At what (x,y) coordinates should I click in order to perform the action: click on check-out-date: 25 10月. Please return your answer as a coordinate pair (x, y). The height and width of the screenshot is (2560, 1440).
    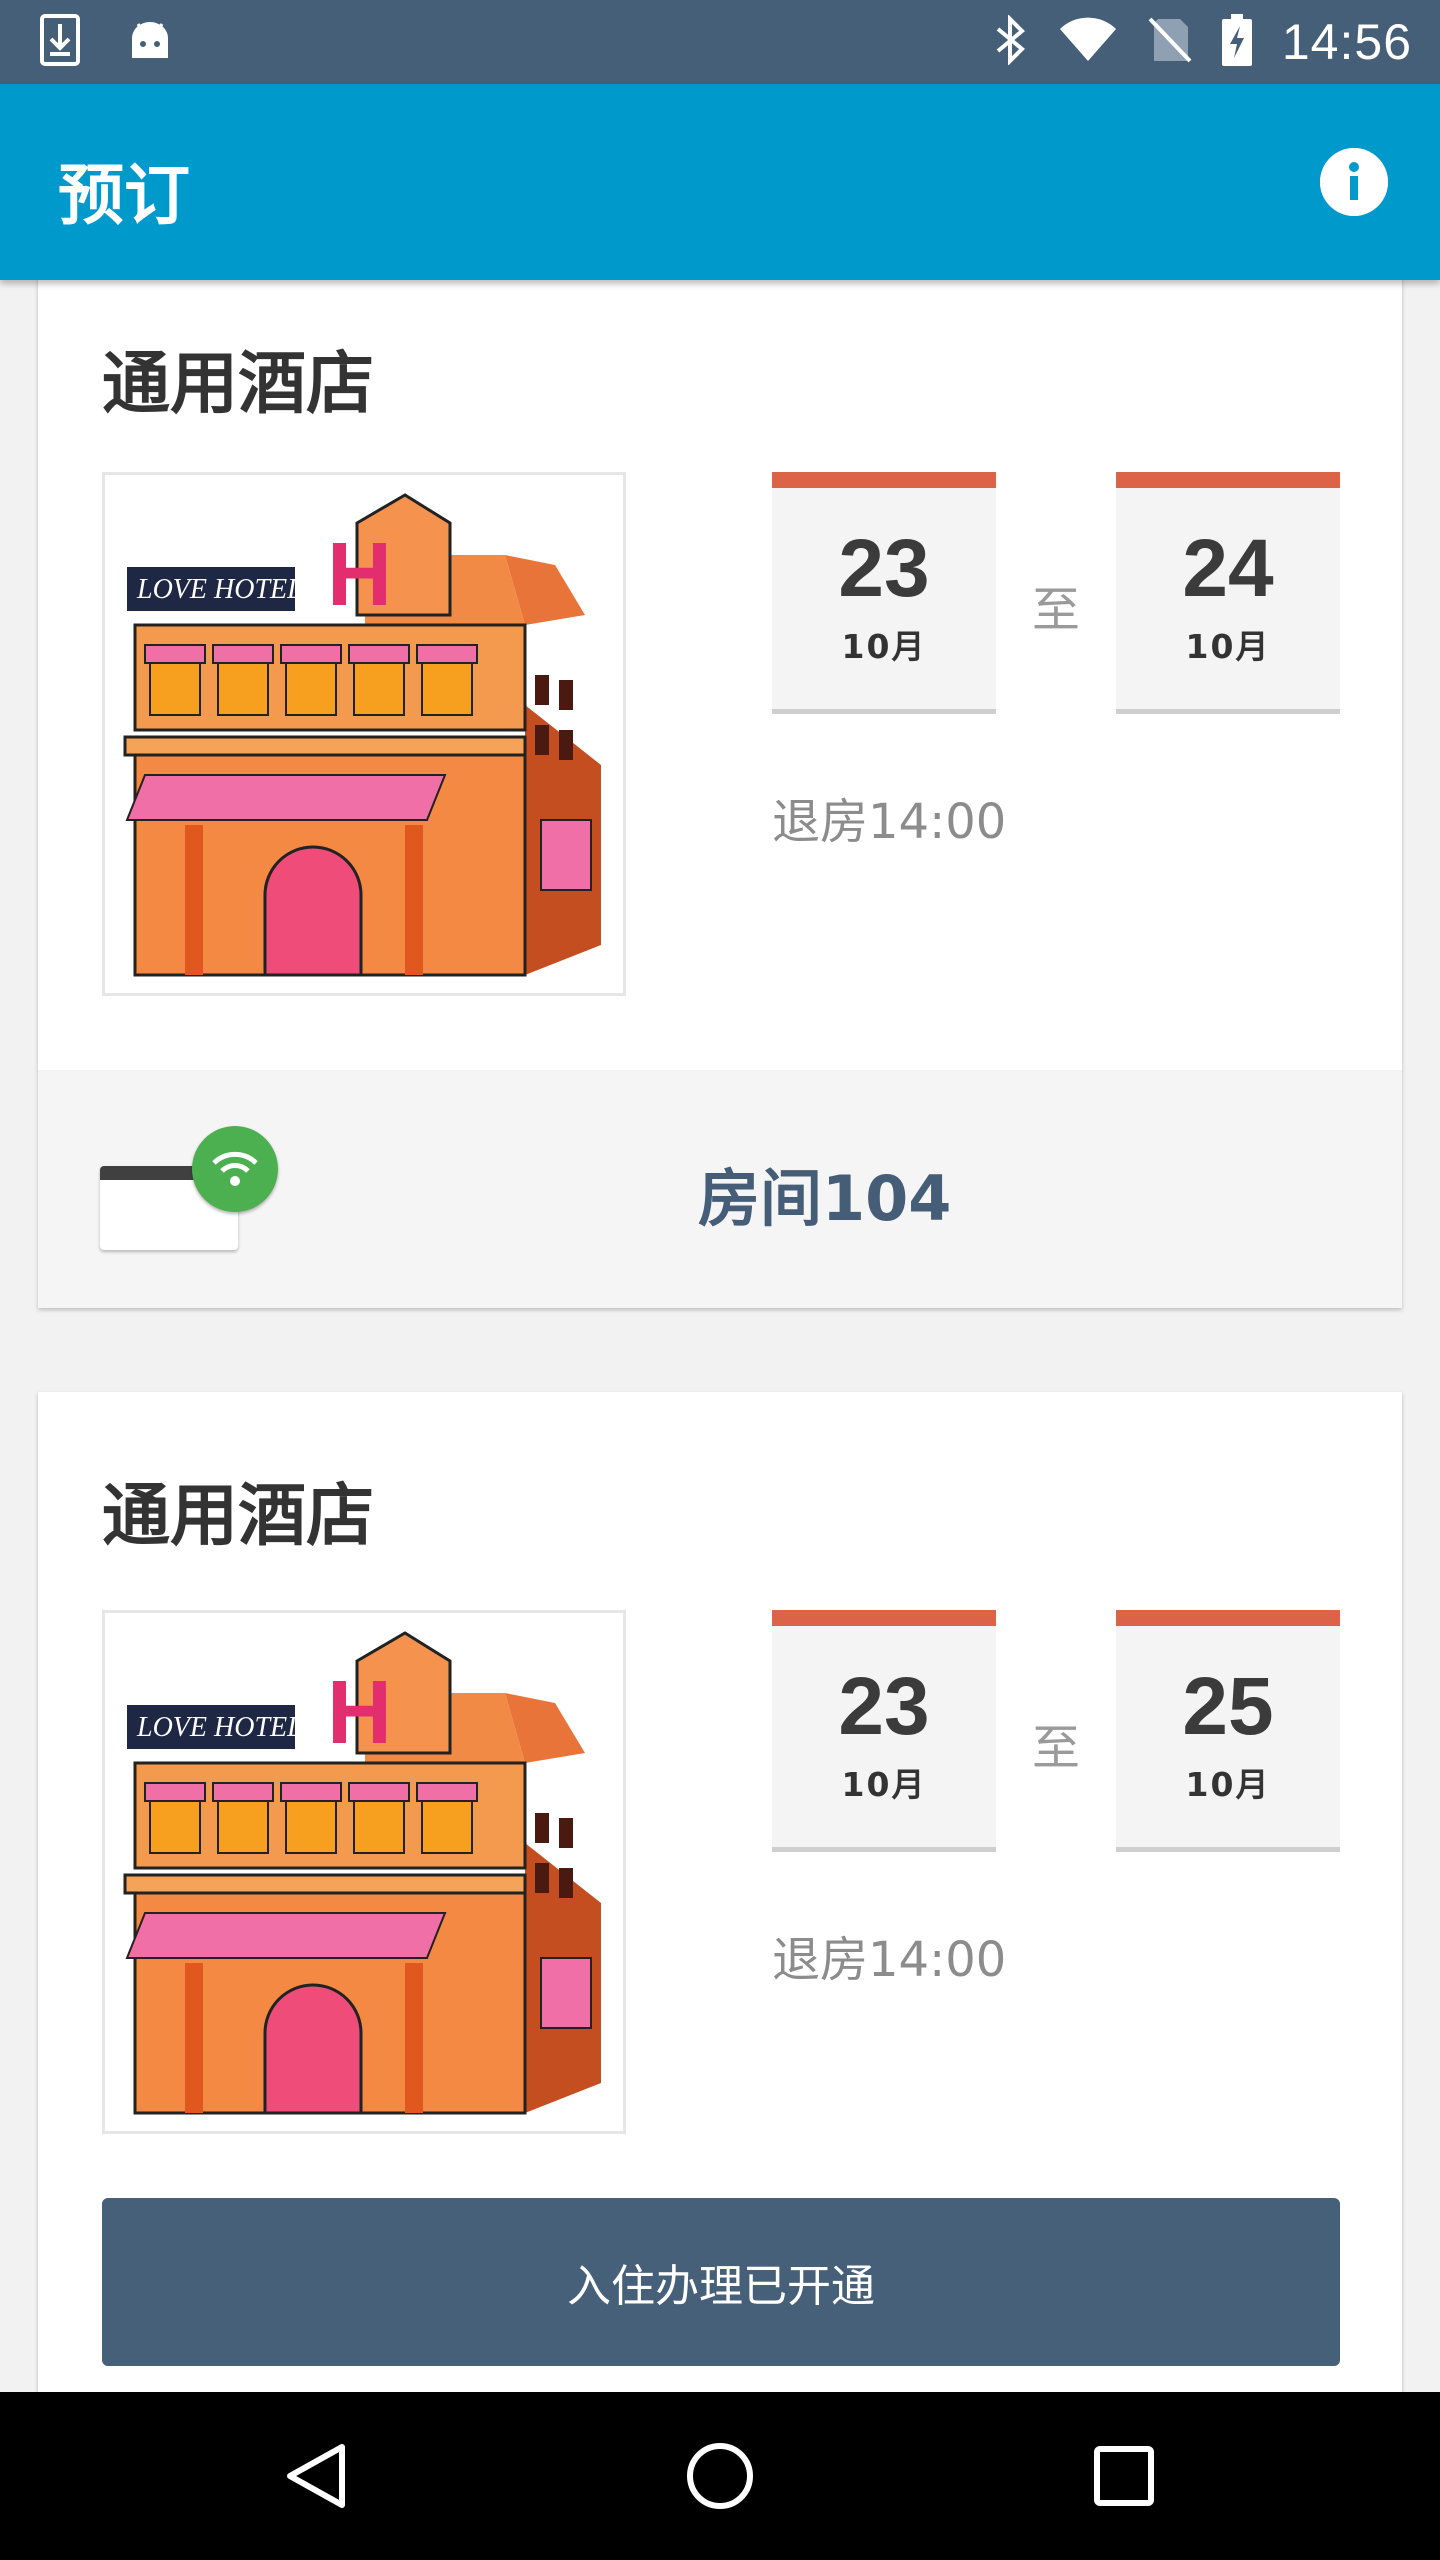
    Looking at the image, I should click on (1228, 1731).